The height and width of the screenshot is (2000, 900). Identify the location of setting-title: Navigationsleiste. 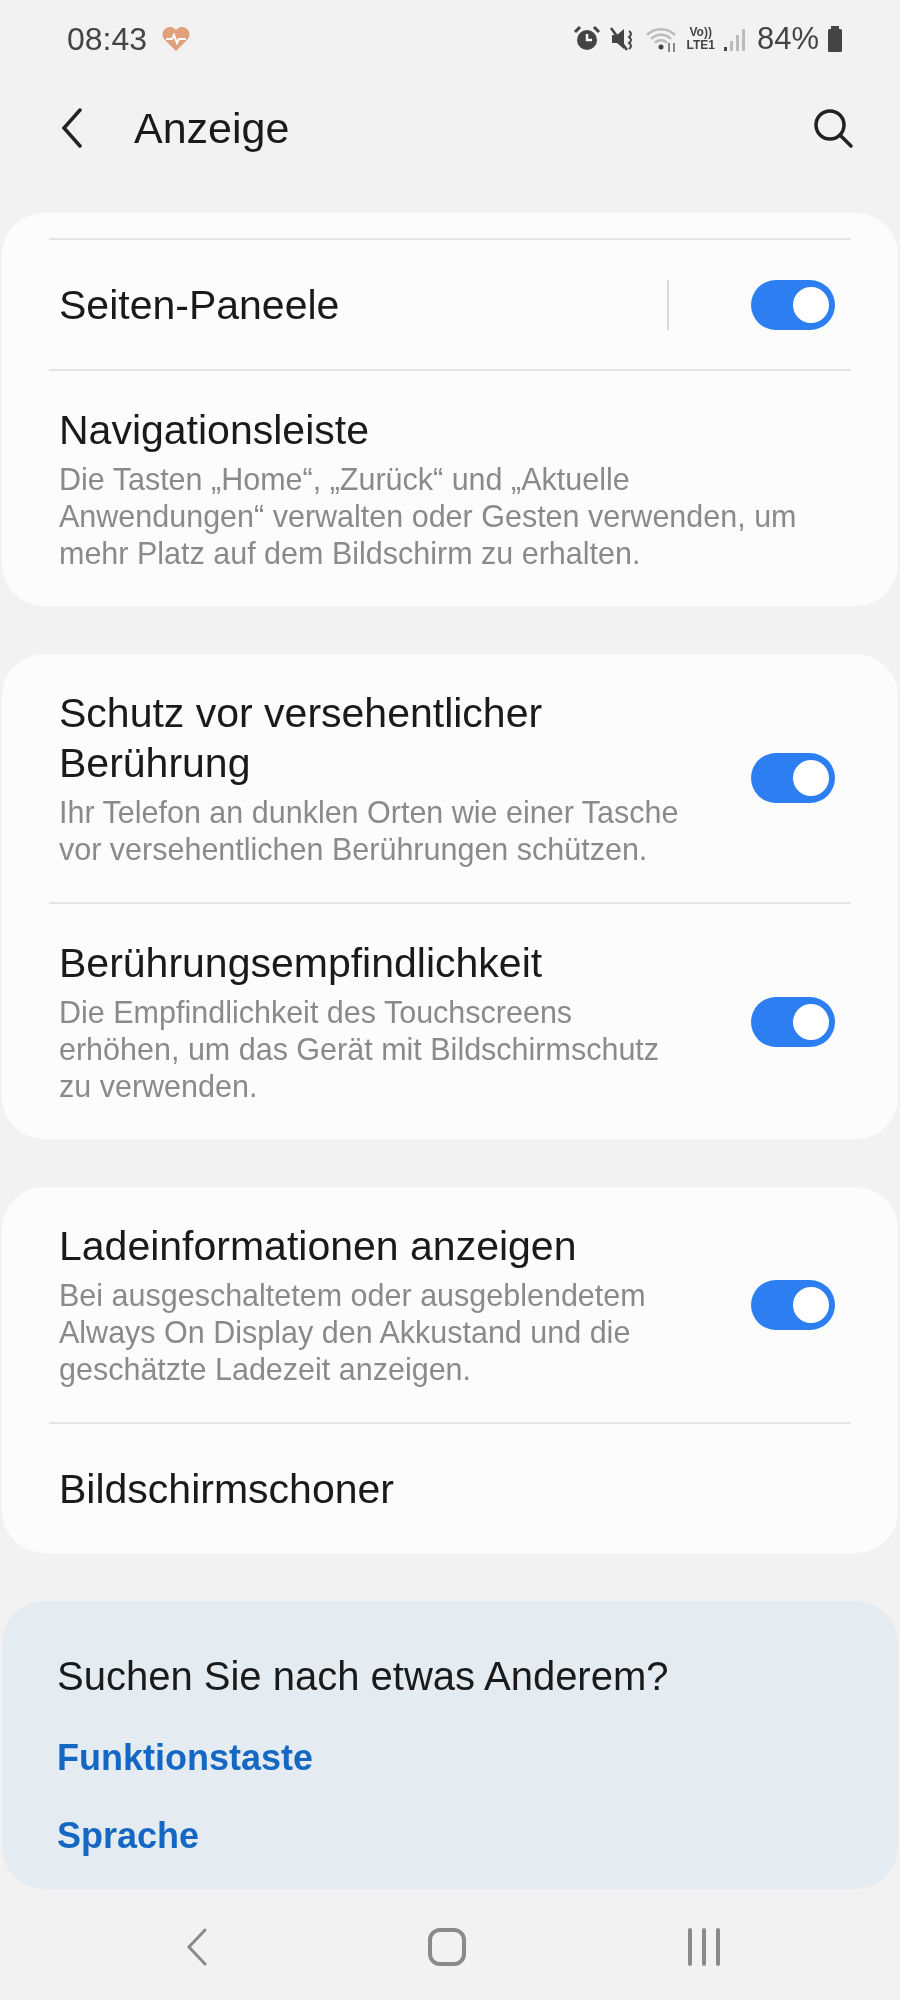
(214, 430).